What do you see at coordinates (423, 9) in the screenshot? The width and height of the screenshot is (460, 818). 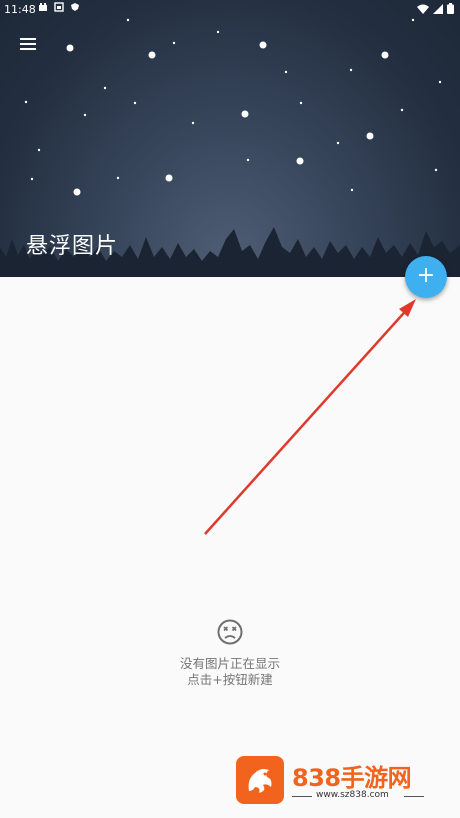 I see `wifi-icon` at bounding box center [423, 9].